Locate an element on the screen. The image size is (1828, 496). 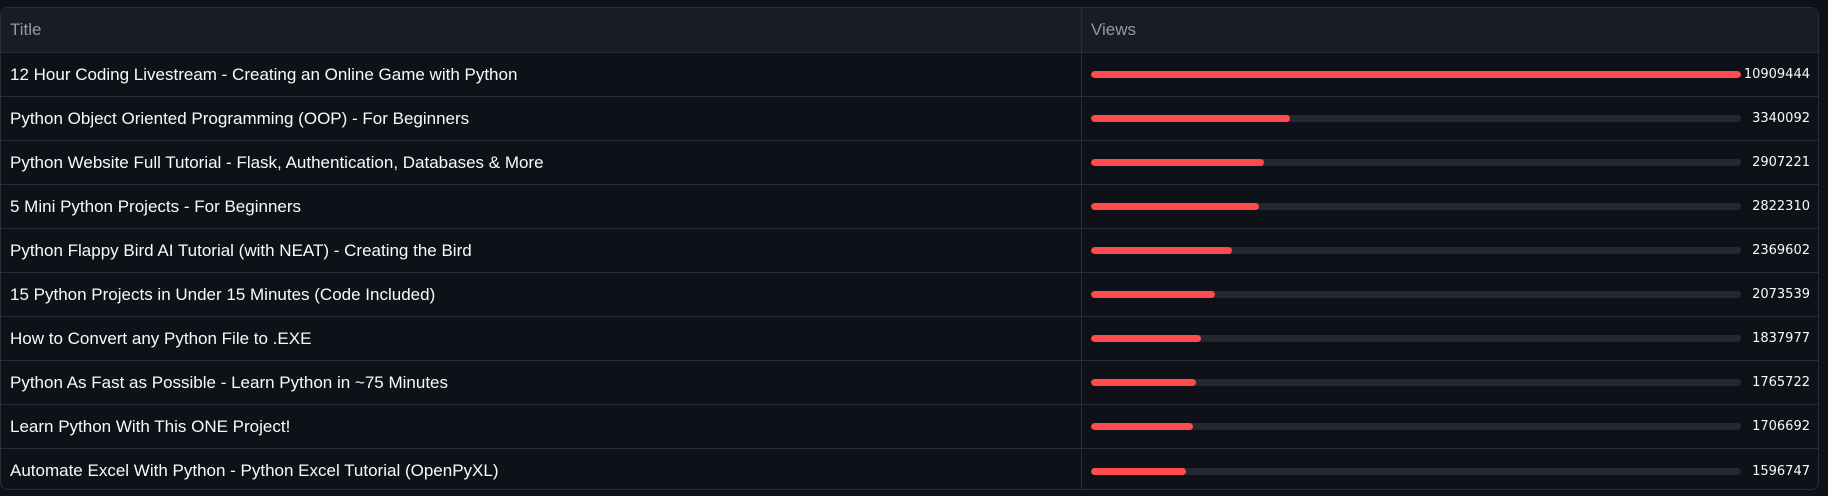
views-value: 1596747 is located at coordinates (1781, 471).